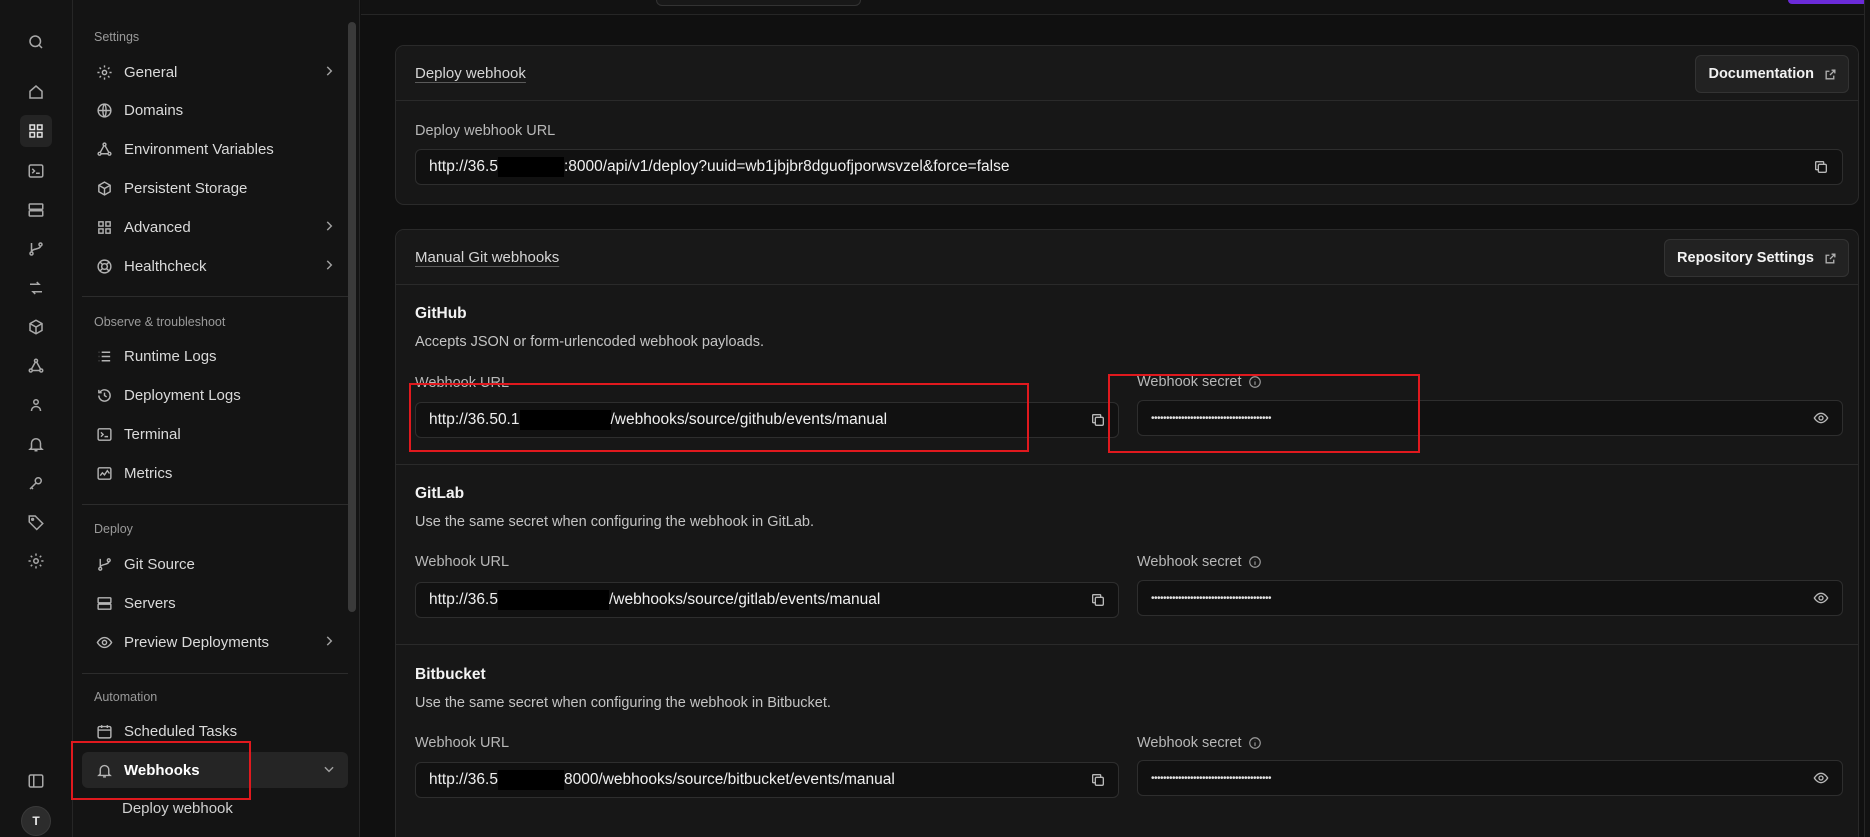 The height and width of the screenshot is (837, 1870). What do you see at coordinates (36, 483) in the screenshot?
I see `key-icon` at bounding box center [36, 483].